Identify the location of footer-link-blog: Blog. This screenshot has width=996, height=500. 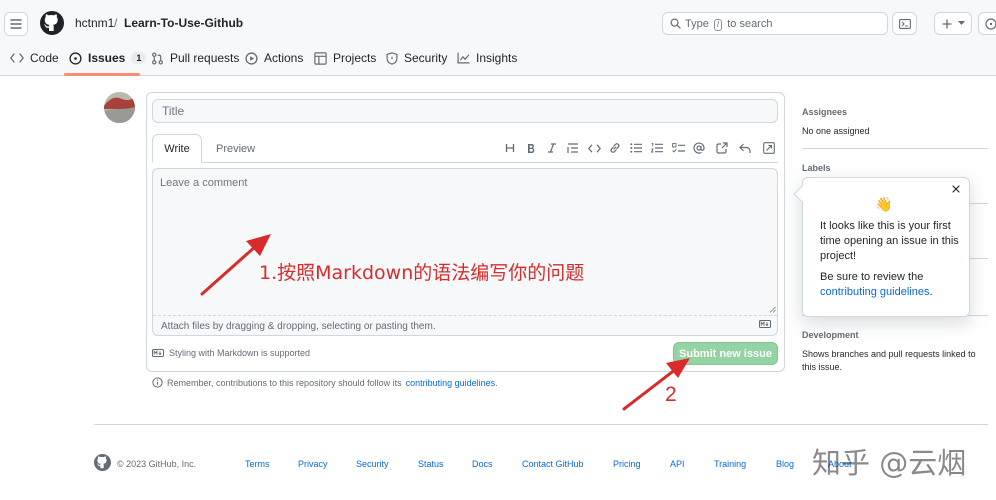
(785, 464).